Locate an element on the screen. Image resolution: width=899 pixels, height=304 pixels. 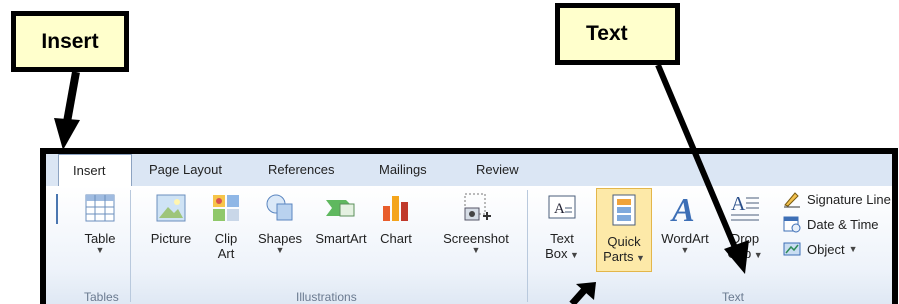
insert-arrow-line is located at coordinates (71, 97).